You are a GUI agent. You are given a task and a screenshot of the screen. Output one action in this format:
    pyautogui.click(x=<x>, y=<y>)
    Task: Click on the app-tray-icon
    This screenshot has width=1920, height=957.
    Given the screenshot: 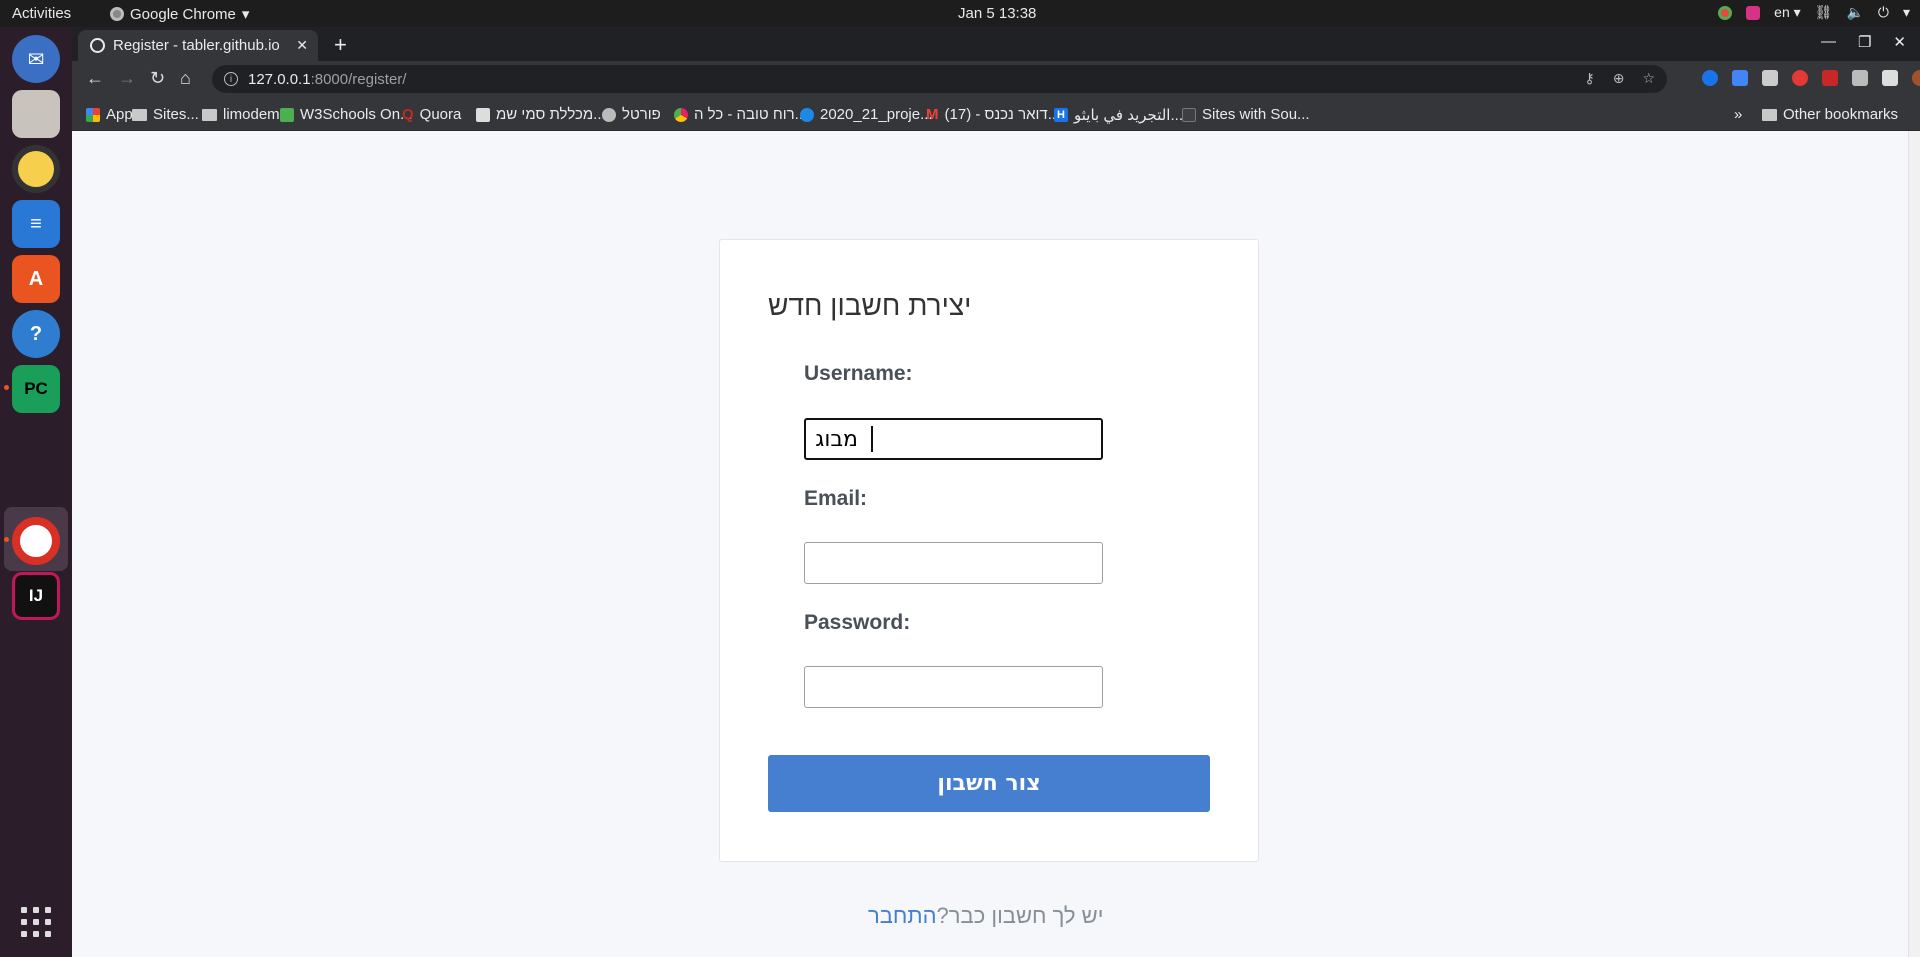 What is the action you would take?
    pyautogui.click(x=1753, y=12)
    